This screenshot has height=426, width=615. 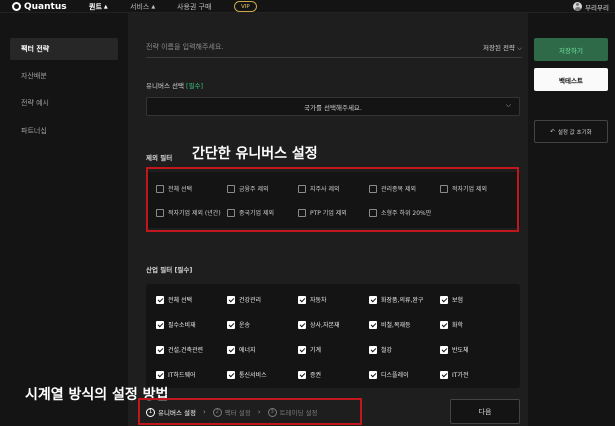 I want to click on checkbox-label: 건강관리, so click(x=250, y=300).